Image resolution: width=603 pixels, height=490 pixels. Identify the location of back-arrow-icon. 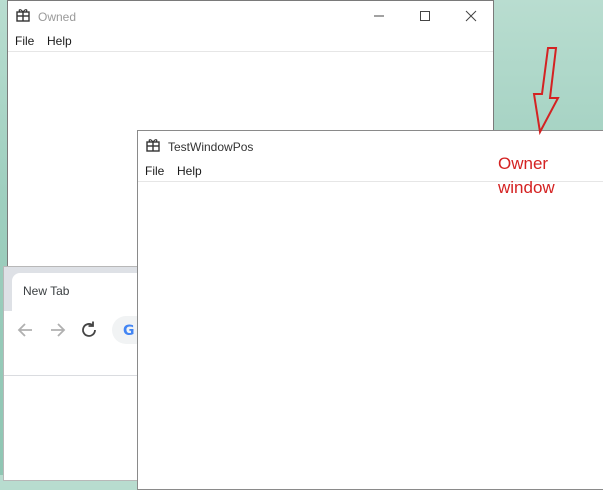
(26, 330).